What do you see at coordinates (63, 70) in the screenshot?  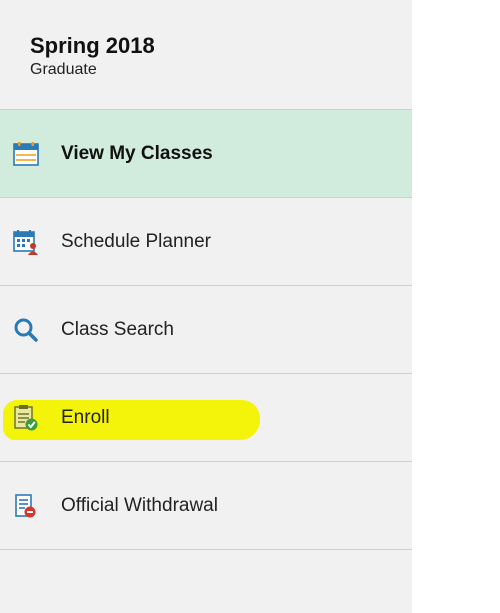 I see `term-career: Graduate` at bounding box center [63, 70].